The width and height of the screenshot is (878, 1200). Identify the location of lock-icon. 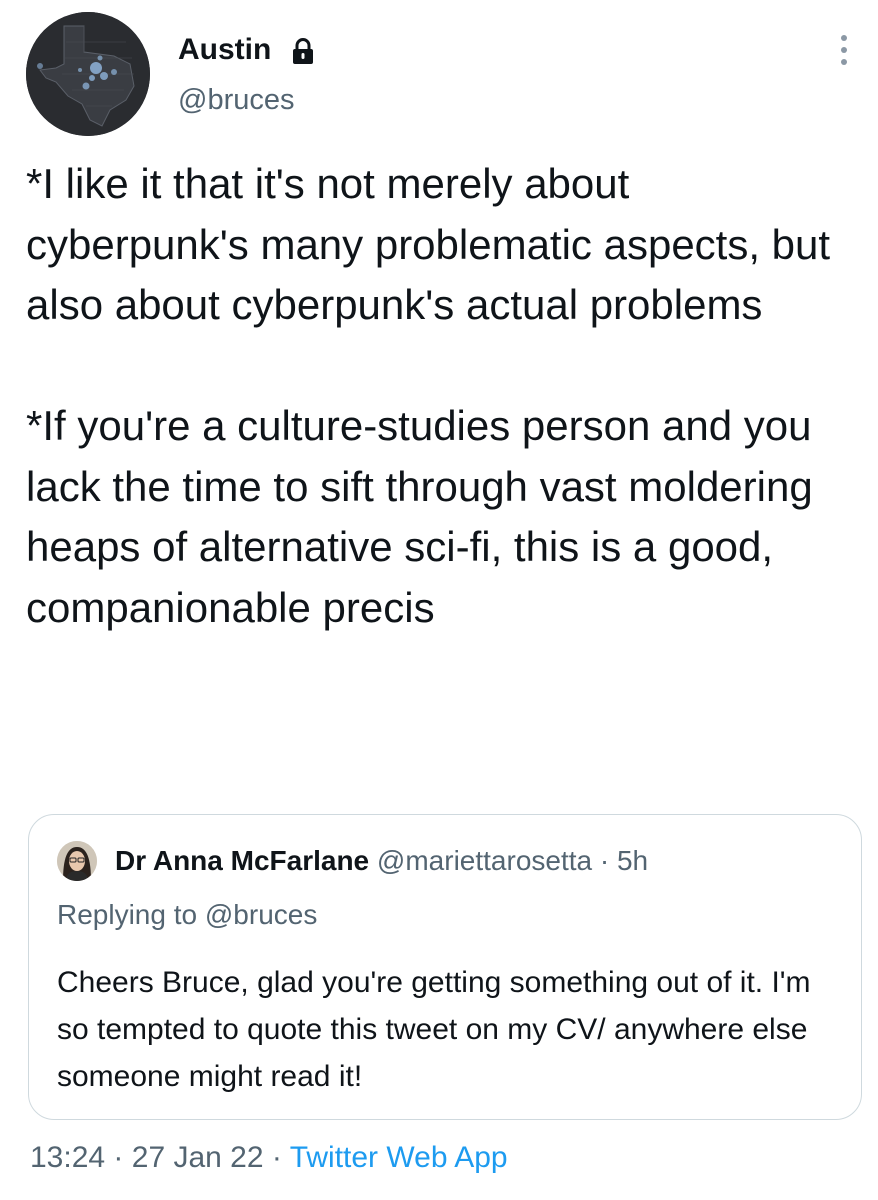
(303, 51).